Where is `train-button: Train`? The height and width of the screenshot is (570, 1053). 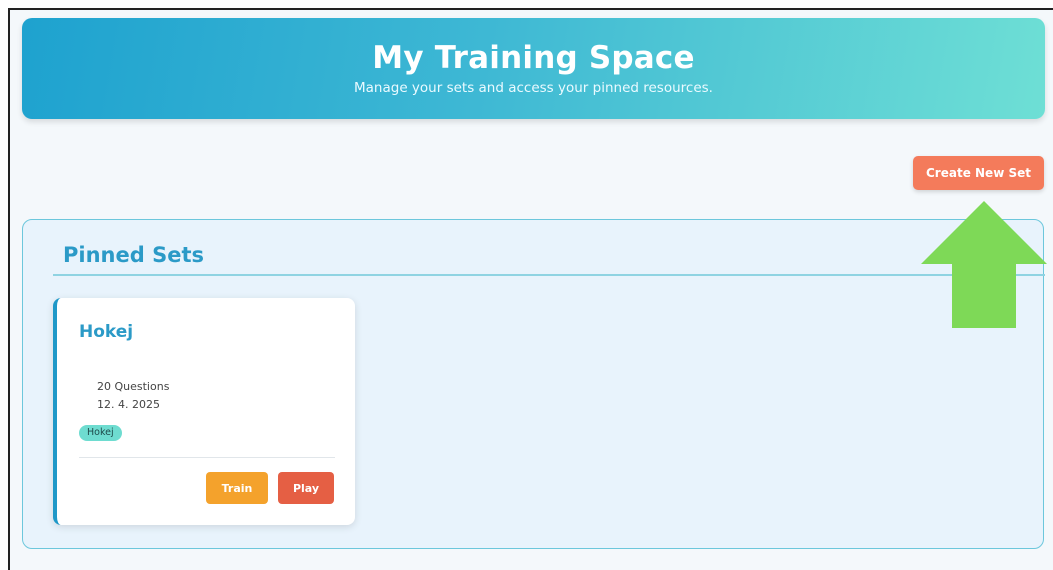
train-button: Train is located at coordinates (237, 488).